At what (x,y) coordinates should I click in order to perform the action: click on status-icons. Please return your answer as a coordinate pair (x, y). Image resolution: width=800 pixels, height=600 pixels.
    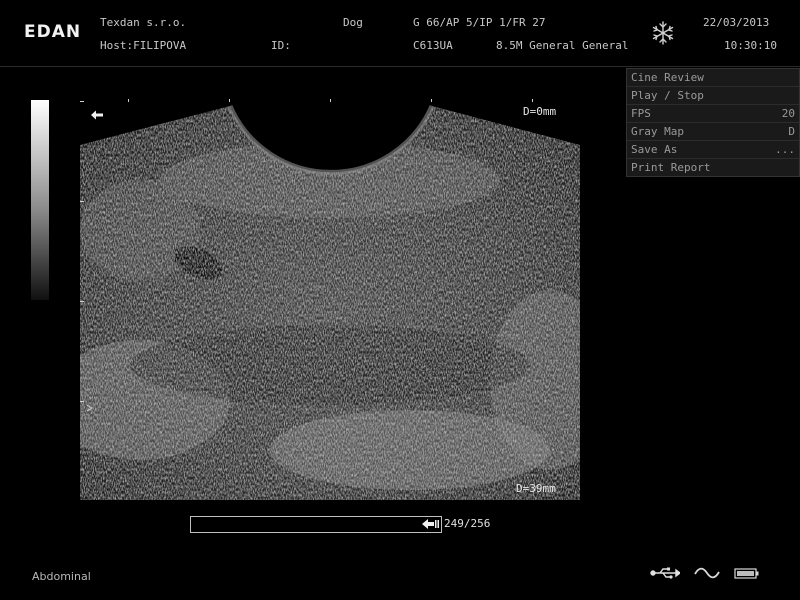
    Looking at the image, I should click on (705, 574).